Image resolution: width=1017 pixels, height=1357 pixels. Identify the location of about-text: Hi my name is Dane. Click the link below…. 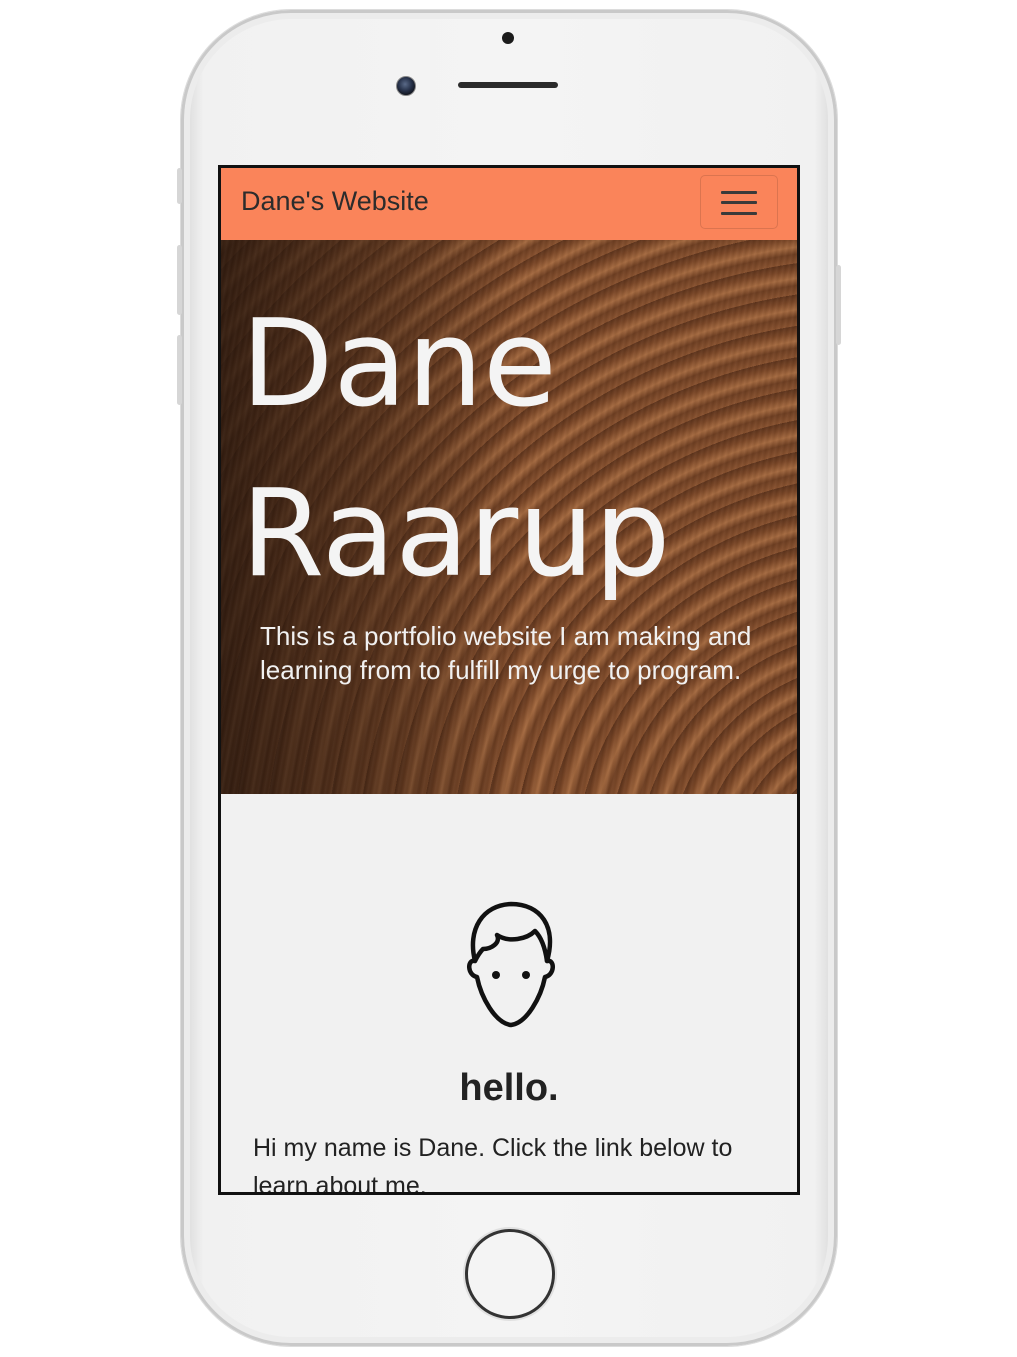
(493, 1164).